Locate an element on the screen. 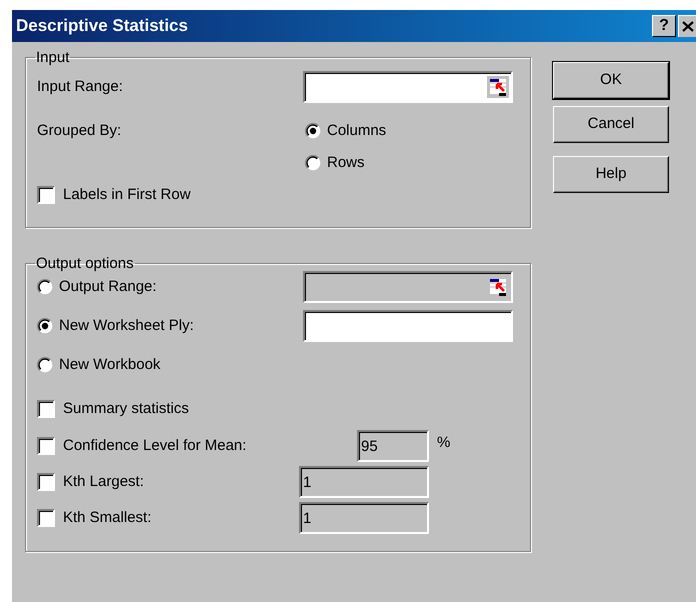  input-field: 95 is located at coordinates (393, 446).